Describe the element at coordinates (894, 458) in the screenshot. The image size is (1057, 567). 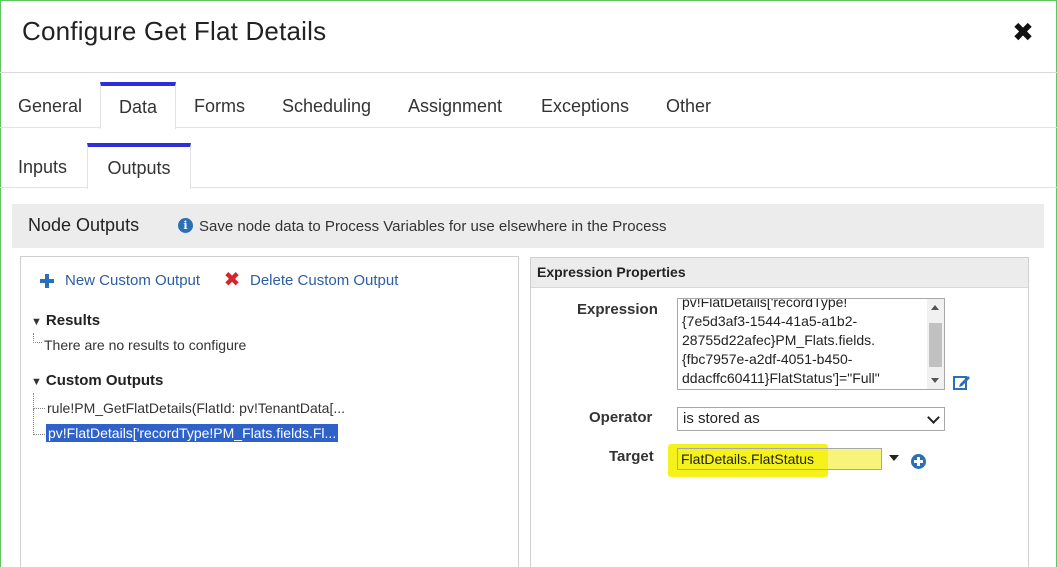
I see `target-dropdown-icon` at that location.